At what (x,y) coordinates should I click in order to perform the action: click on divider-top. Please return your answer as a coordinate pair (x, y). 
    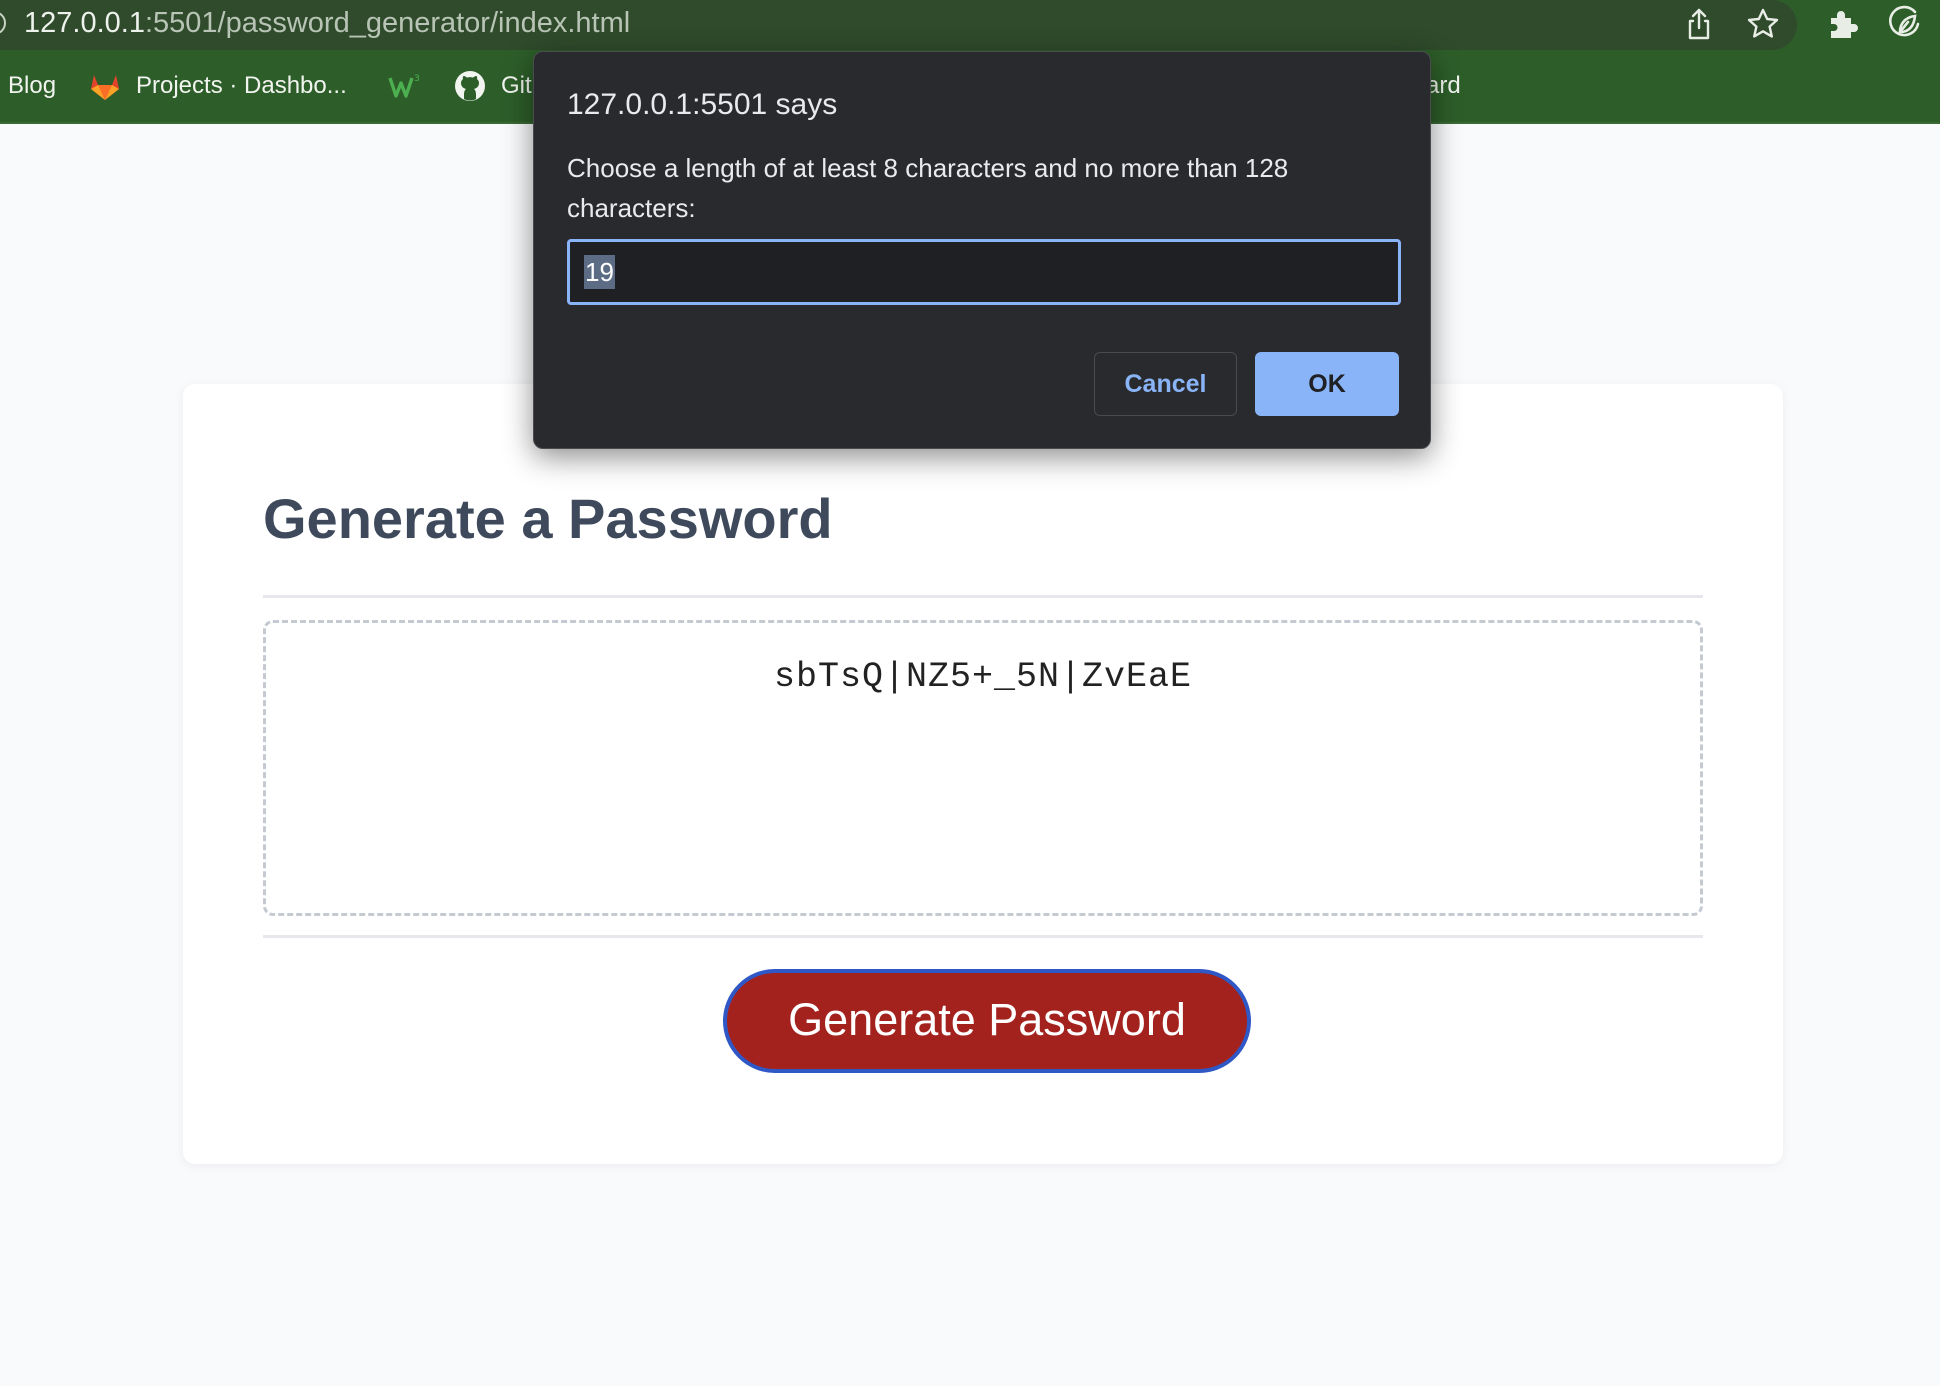
    Looking at the image, I should click on (983, 596).